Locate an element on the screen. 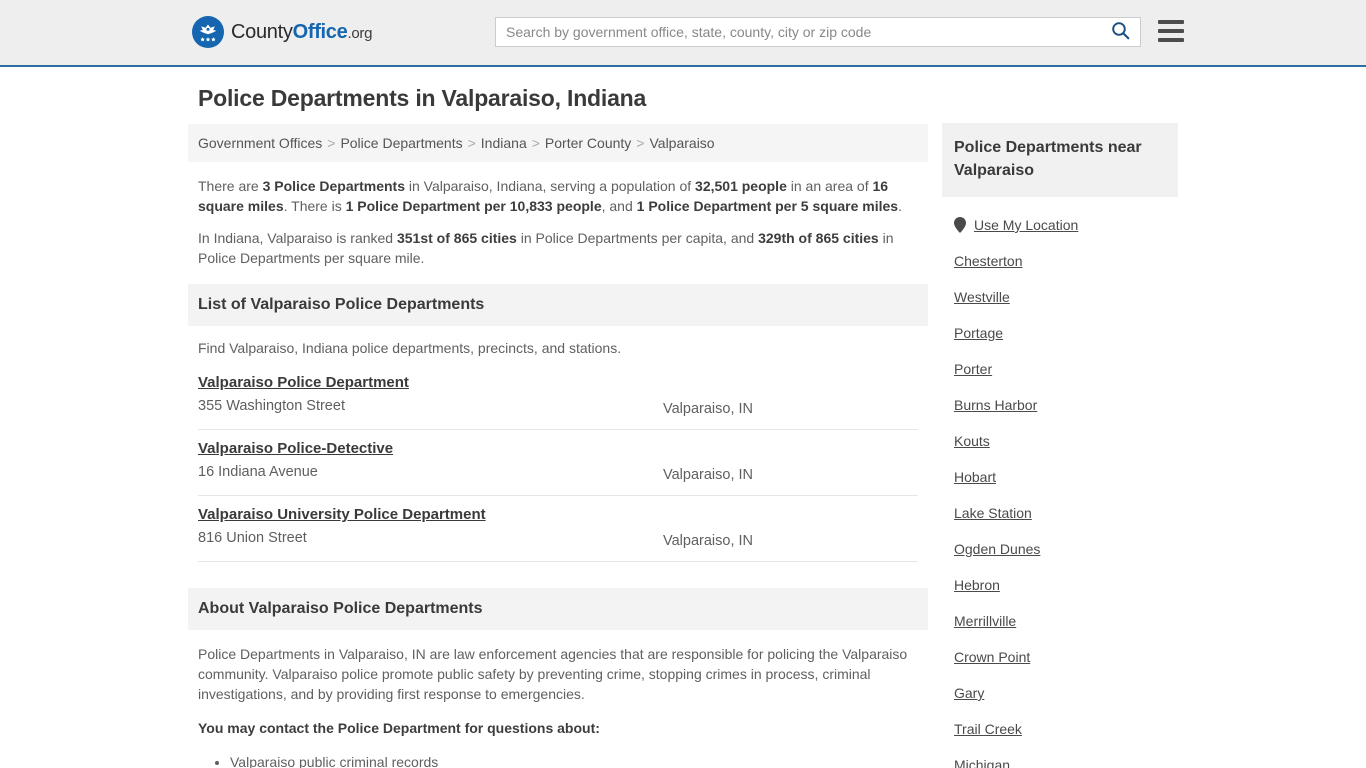  sidebar-item-ogden-dunes: Ogden Dunes is located at coordinates (1066, 549).